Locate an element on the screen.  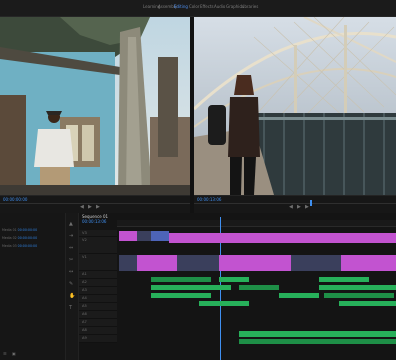
track-header-v3: V3 is located at coordinates (98, 233).